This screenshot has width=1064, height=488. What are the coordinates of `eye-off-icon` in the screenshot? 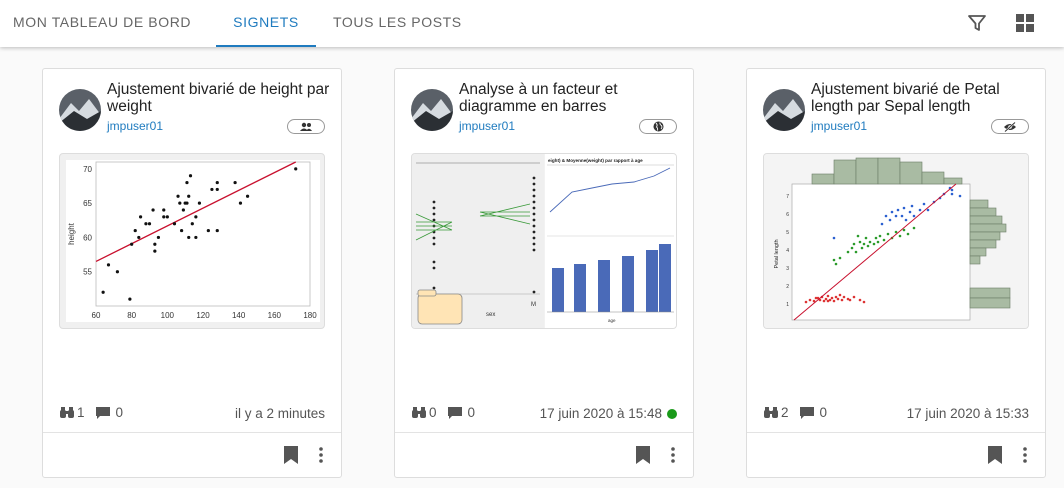 It's located at (1010, 126).